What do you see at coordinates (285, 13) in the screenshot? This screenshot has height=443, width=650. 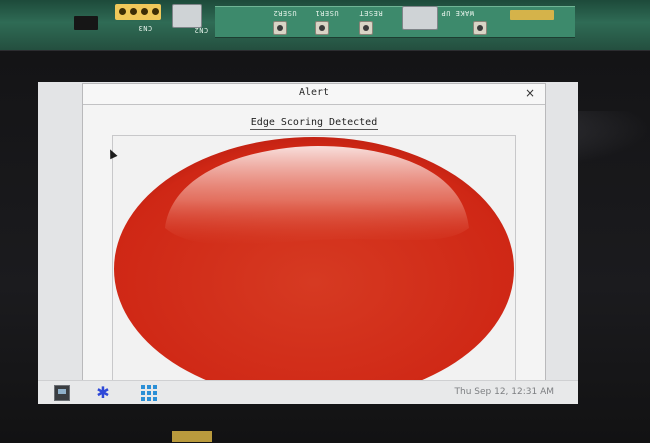 I see `silkscreen-label: USER2` at bounding box center [285, 13].